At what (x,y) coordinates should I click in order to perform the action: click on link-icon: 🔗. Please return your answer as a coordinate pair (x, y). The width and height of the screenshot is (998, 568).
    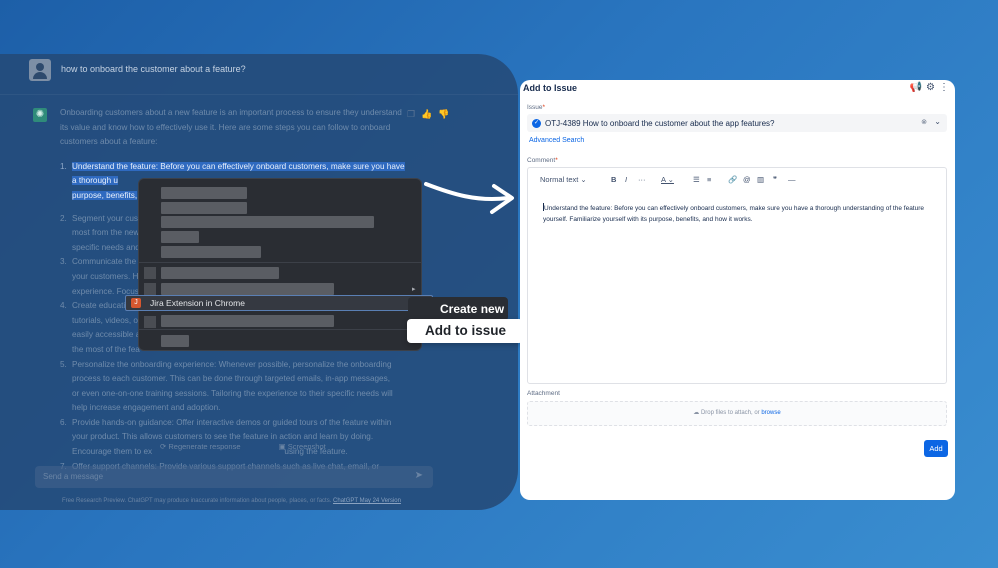
    Looking at the image, I should click on (732, 179).